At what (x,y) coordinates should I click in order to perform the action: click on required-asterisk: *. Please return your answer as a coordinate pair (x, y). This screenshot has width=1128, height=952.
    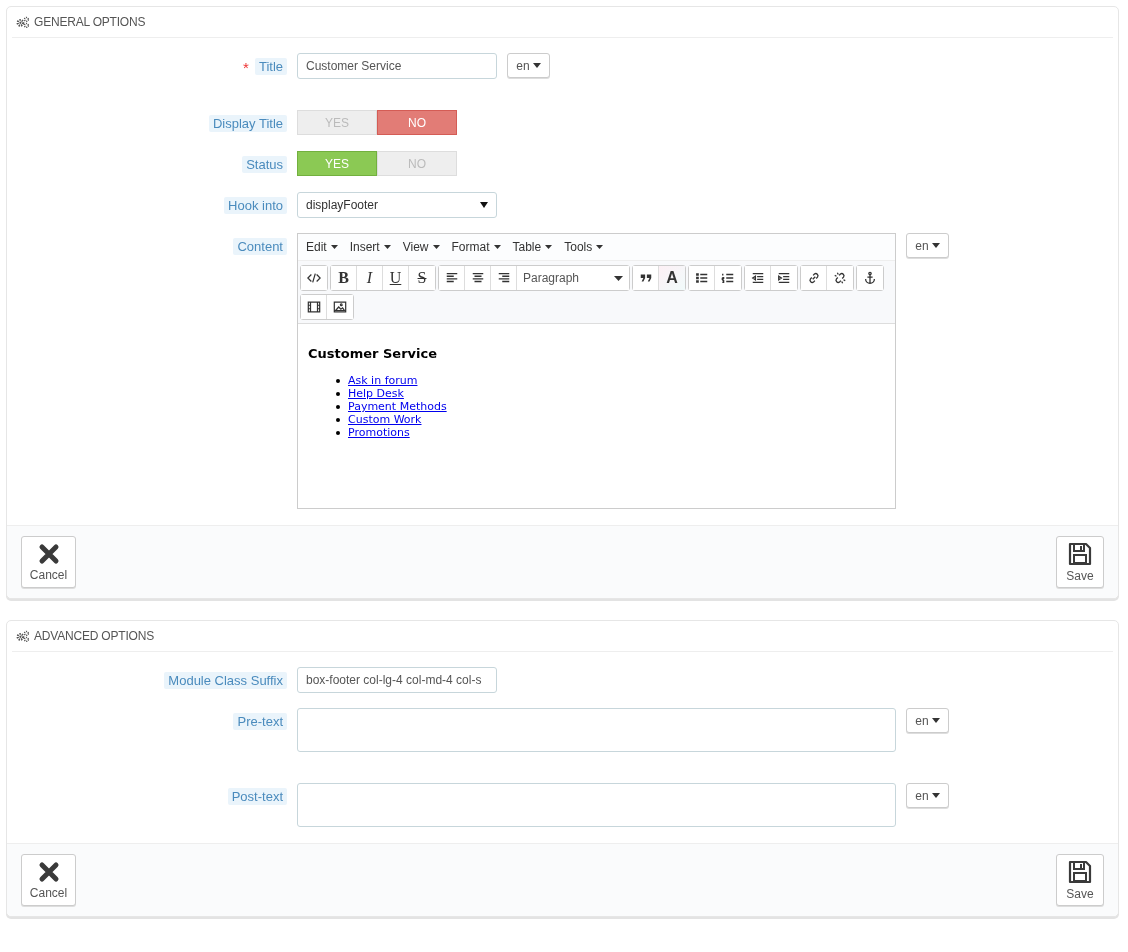
    Looking at the image, I should click on (246, 67).